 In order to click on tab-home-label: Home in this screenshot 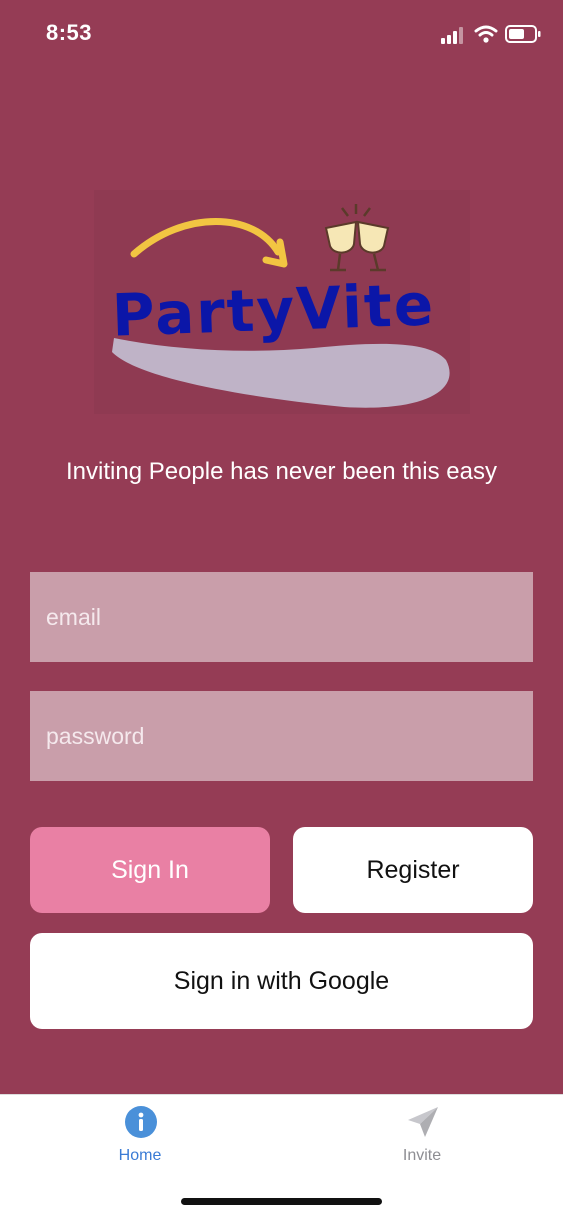, I will do `click(140, 1155)`.